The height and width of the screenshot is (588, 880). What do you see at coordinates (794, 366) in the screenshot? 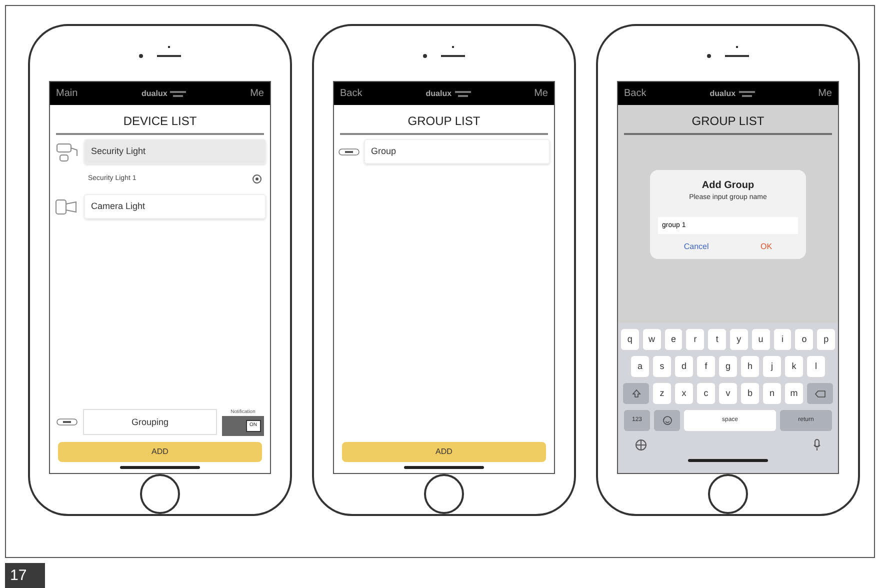
I see `keyboard-key: k` at bounding box center [794, 366].